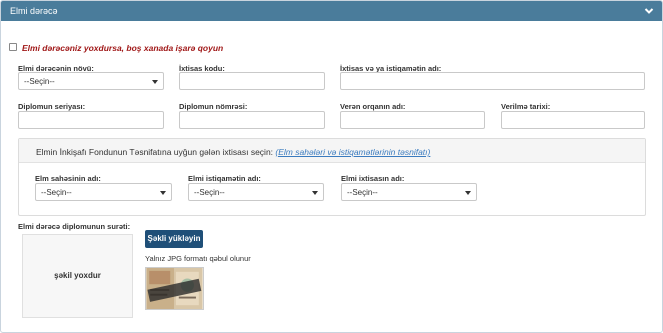  What do you see at coordinates (91, 81) in the screenshot?
I see `degree-type-select: --Seçin--` at bounding box center [91, 81].